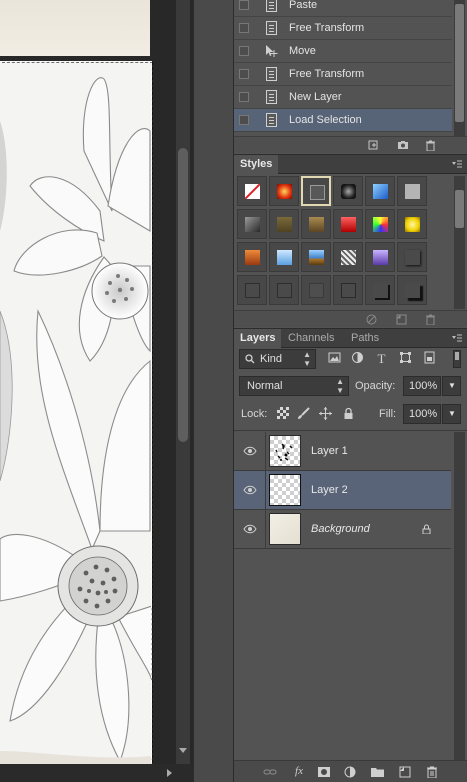 This screenshot has height=782, width=467. What do you see at coordinates (405, 772) in the screenshot?
I see `new-layer-icon` at bounding box center [405, 772].